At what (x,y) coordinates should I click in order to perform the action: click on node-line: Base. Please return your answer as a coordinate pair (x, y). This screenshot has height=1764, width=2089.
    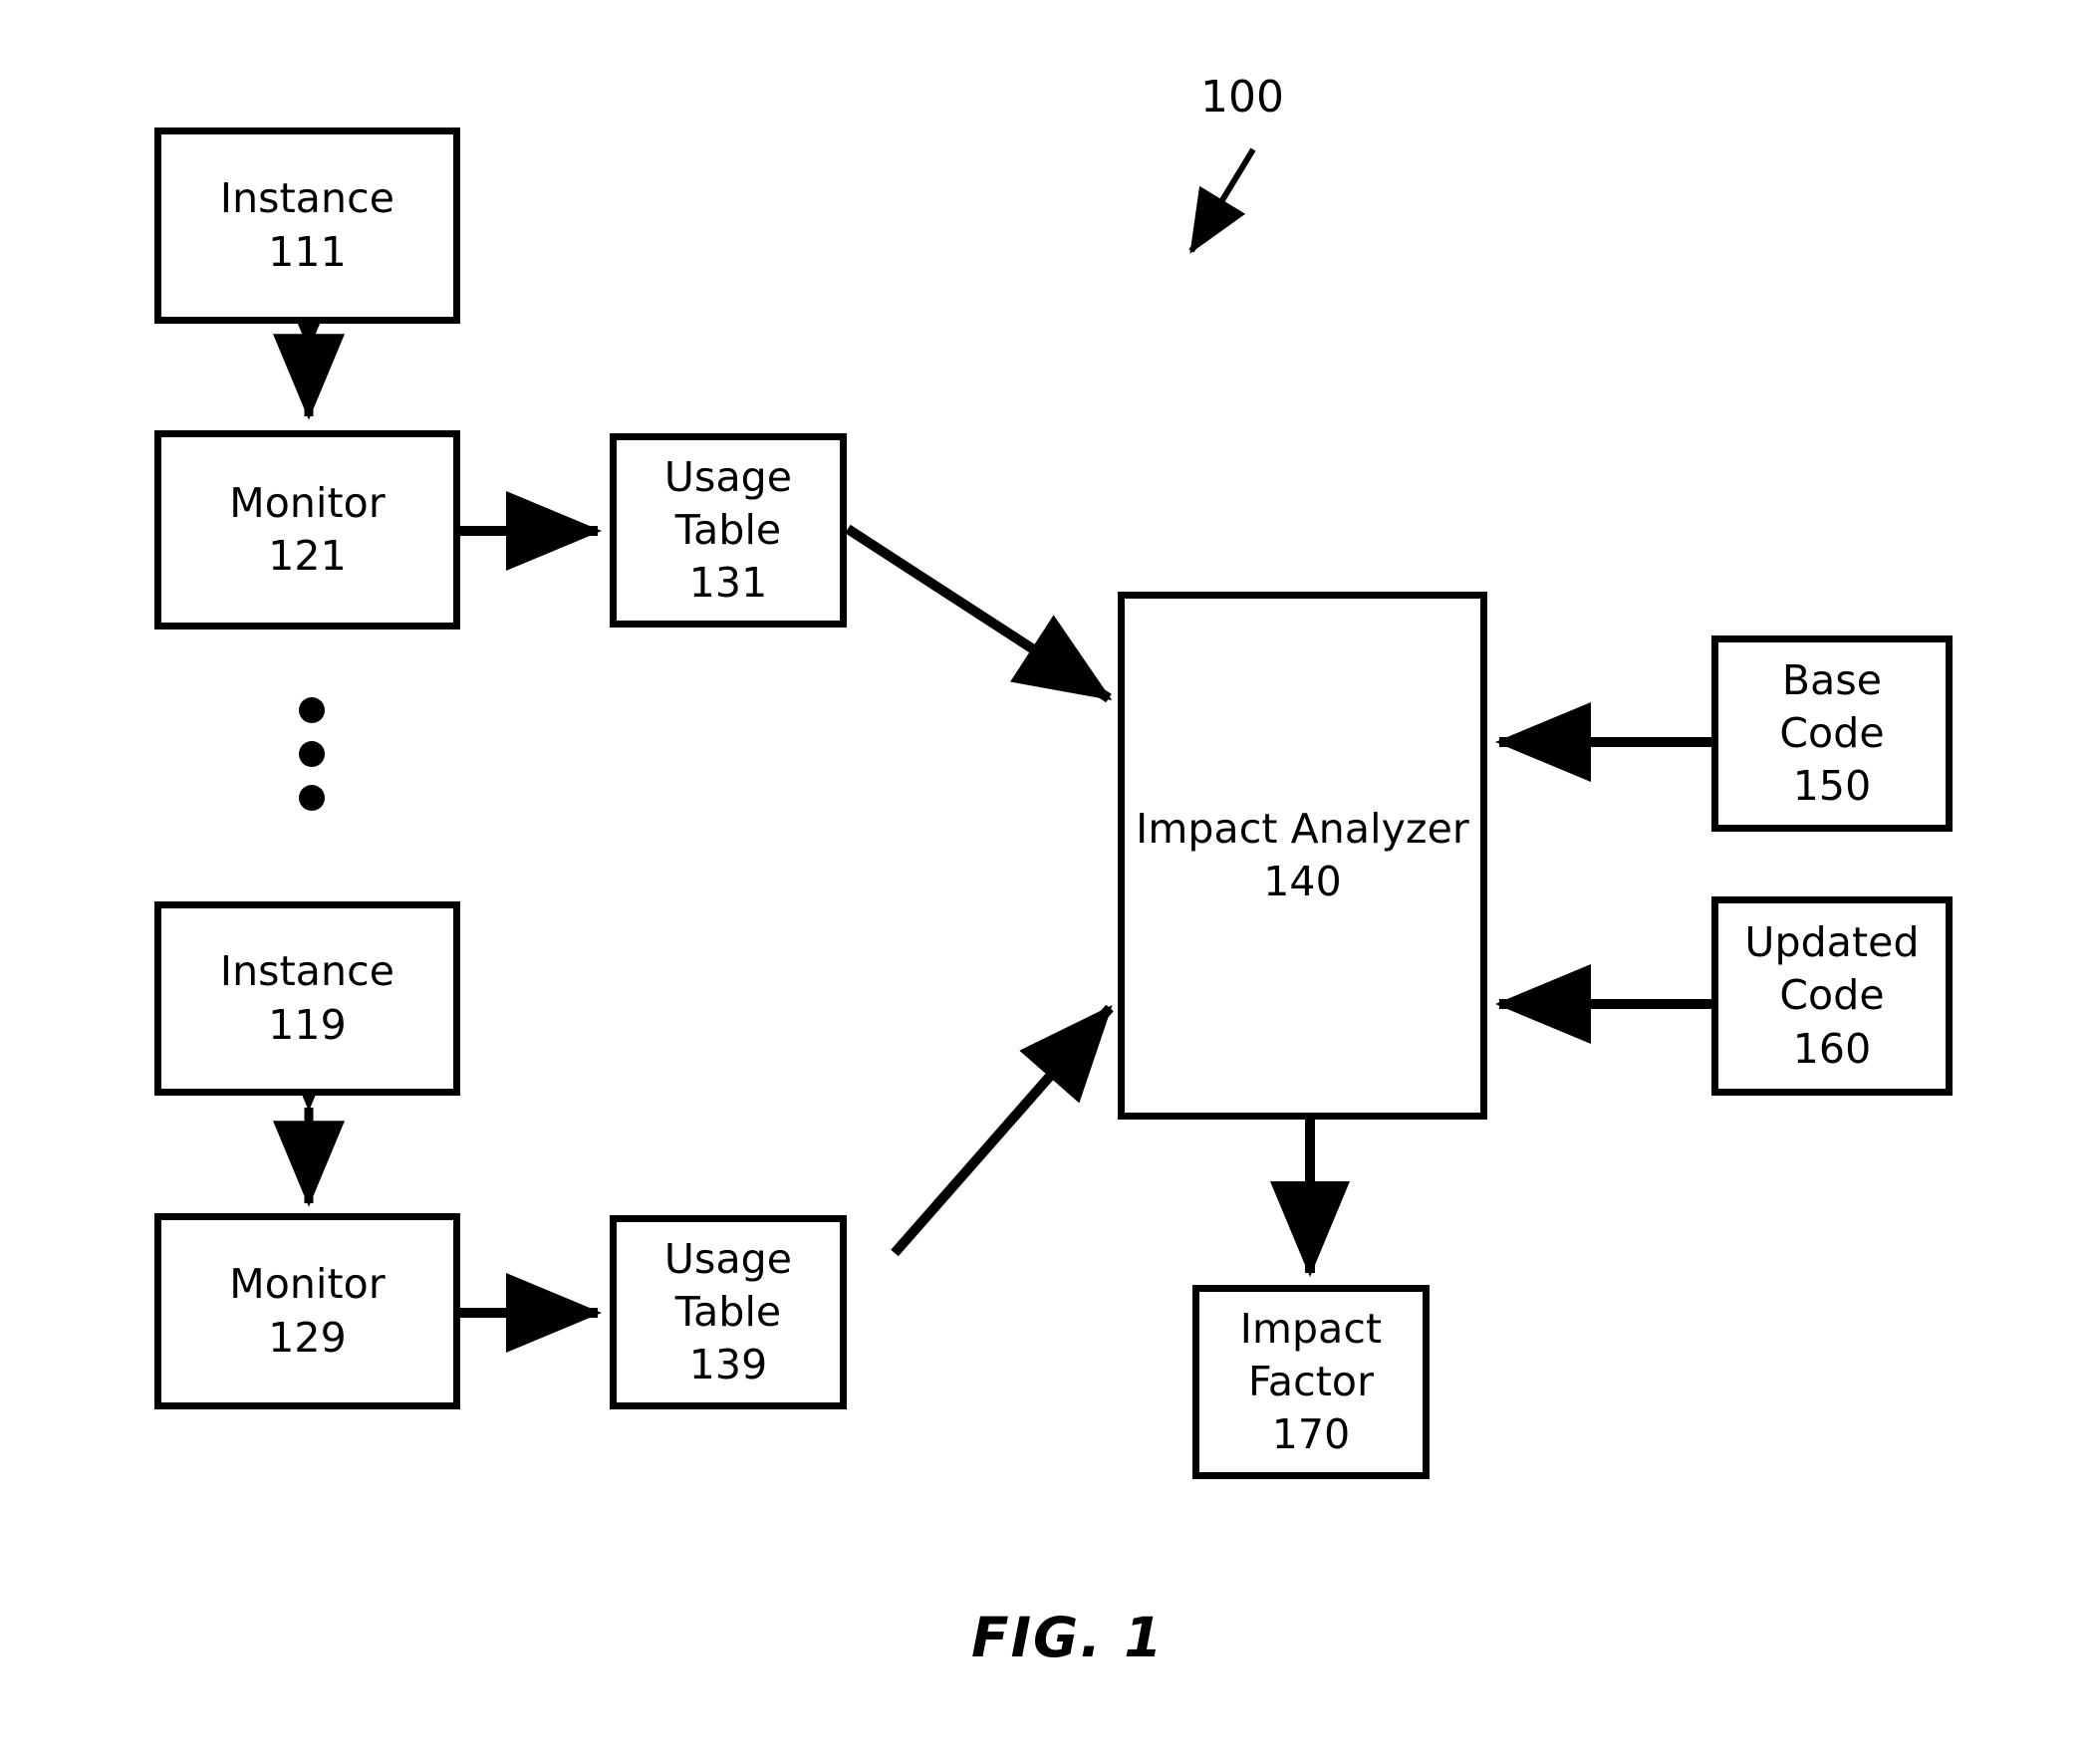
    Looking at the image, I should click on (1832, 679).